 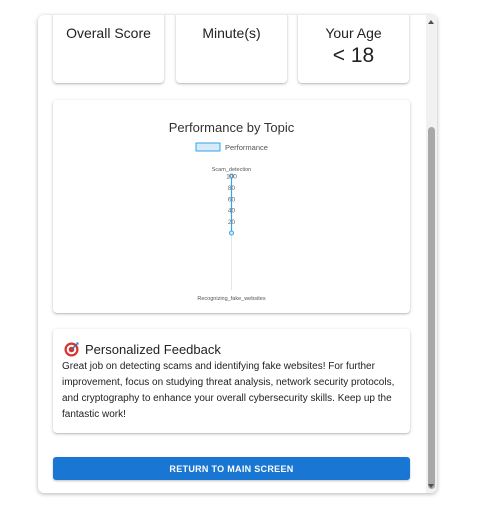 What do you see at coordinates (231, 177) in the screenshot?
I see `tick-label: 100` at bounding box center [231, 177].